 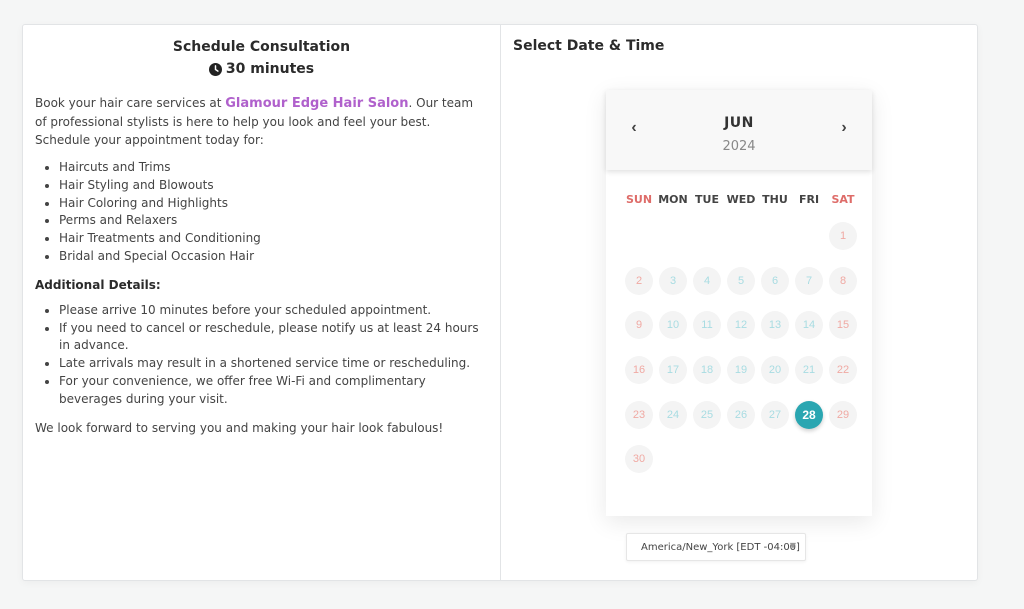 What do you see at coordinates (720, 547) in the screenshot?
I see `timezone-value: America/New_York [EDT -04:00]` at bounding box center [720, 547].